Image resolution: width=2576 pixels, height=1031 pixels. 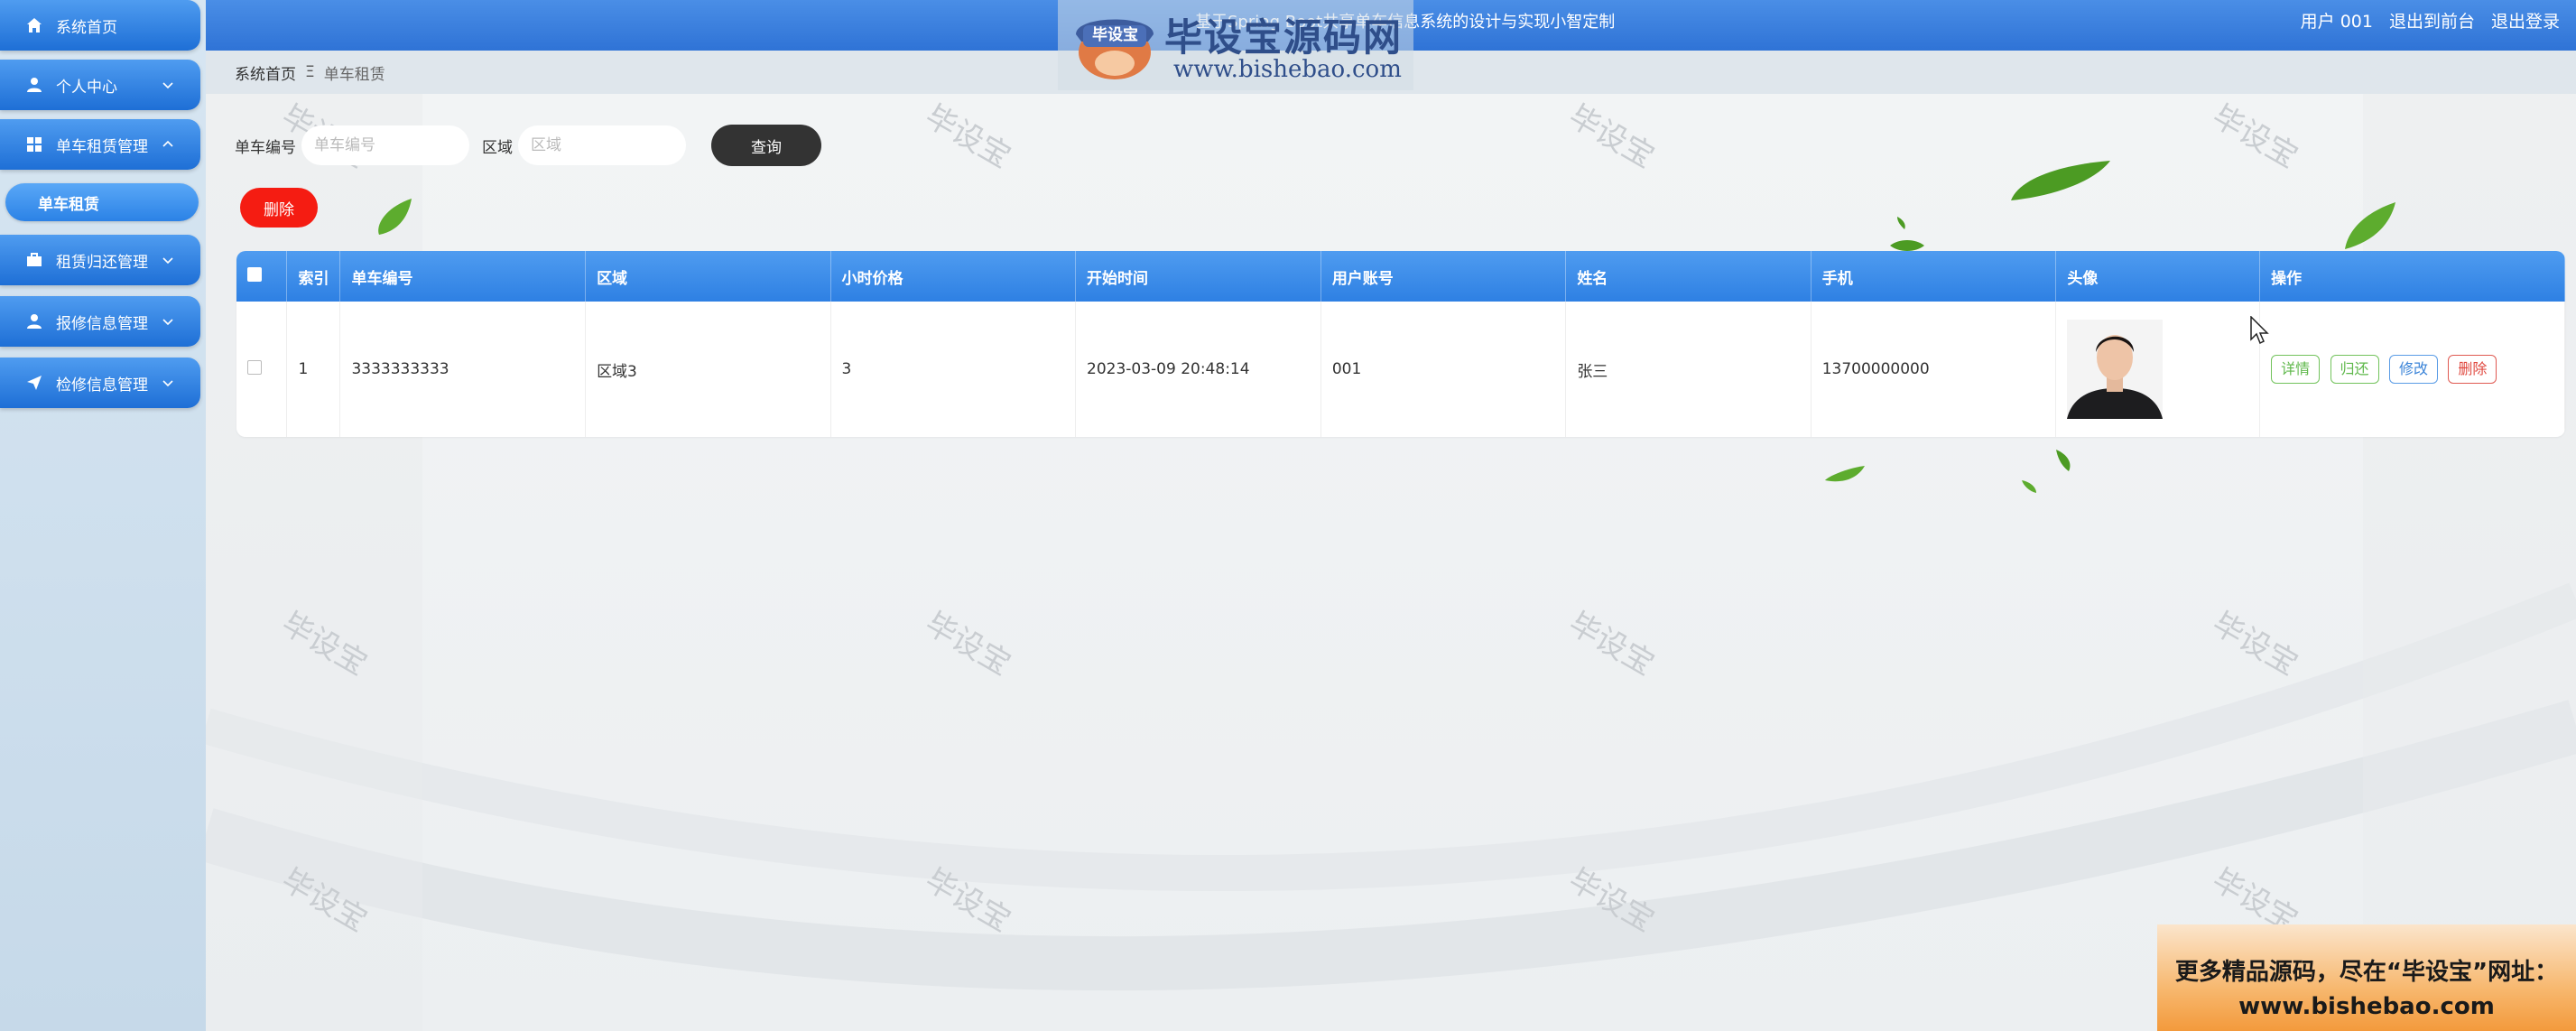 I want to click on logo-mascot-icon, so click(x=1115, y=49).